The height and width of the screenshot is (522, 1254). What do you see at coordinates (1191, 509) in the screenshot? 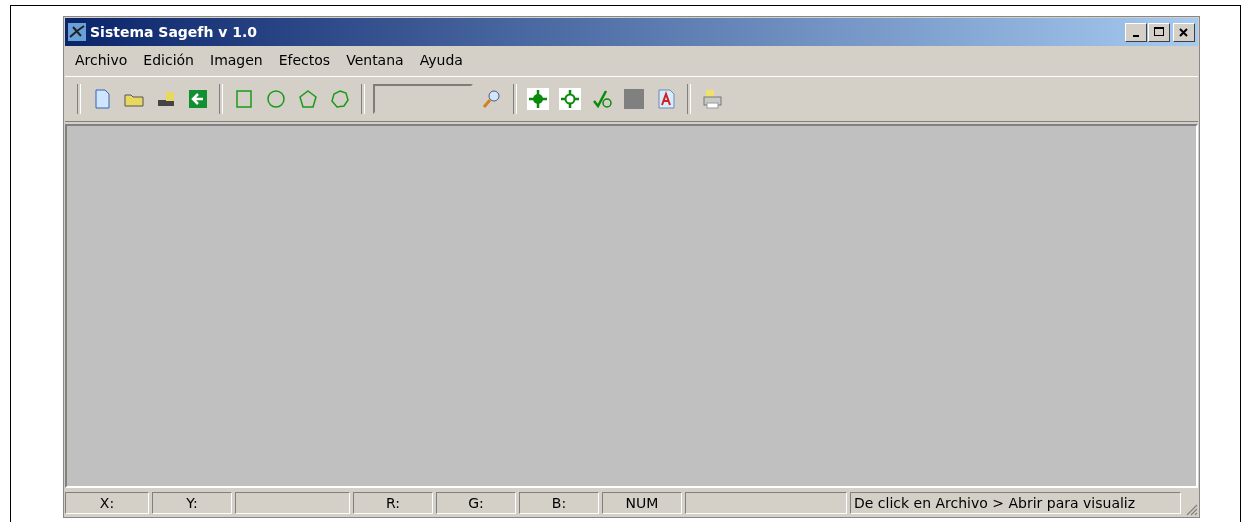
I see `resize-grip-icon` at bounding box center [1191, 509].